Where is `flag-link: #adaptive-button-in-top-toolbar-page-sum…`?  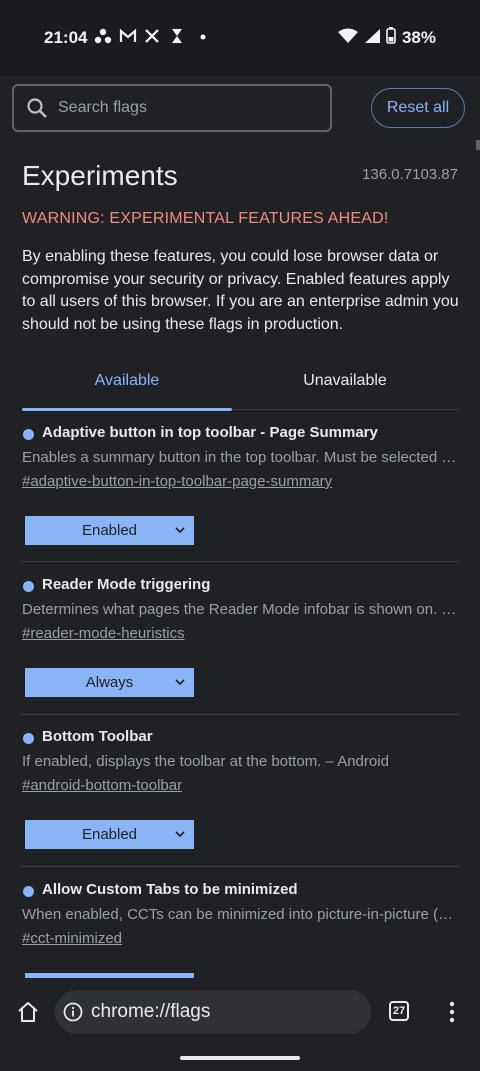 flag-link: #adaptive-button-in-top-toolbar-page-sum… is located at coordinates (177, 481).